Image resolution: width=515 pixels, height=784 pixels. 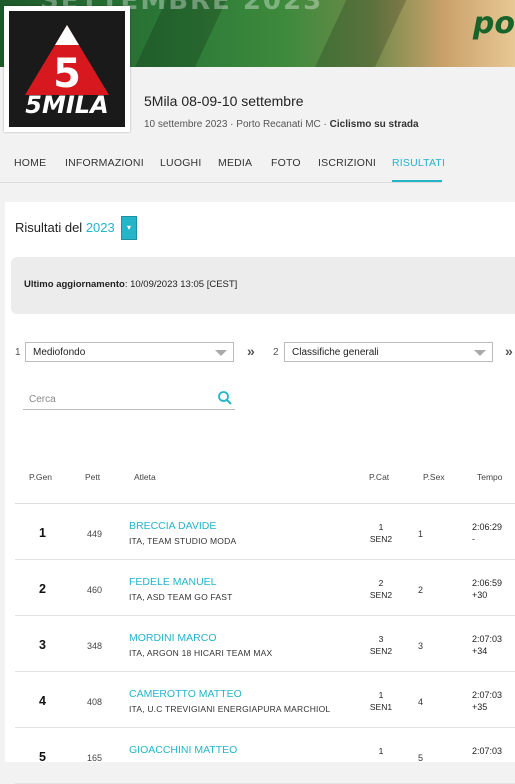 What do you see at coordinates (381, 533) in the screenshot?
I see `cell-category: 1 SEN2` at bounding box center [381, 533].